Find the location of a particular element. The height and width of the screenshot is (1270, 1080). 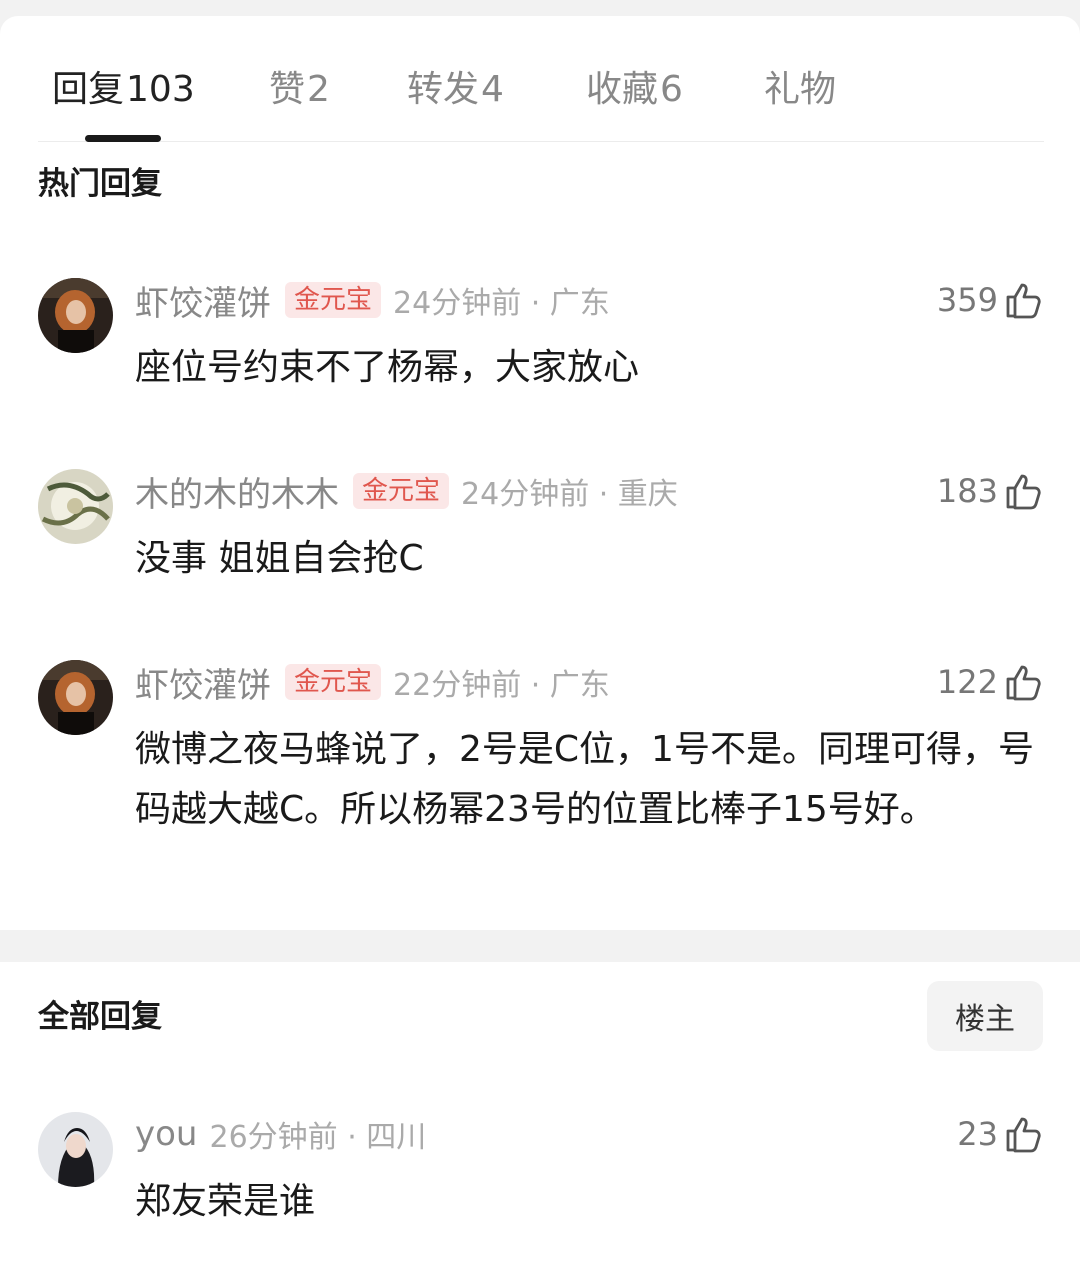

tab-count: 4 is located at coordinates (492, 89).